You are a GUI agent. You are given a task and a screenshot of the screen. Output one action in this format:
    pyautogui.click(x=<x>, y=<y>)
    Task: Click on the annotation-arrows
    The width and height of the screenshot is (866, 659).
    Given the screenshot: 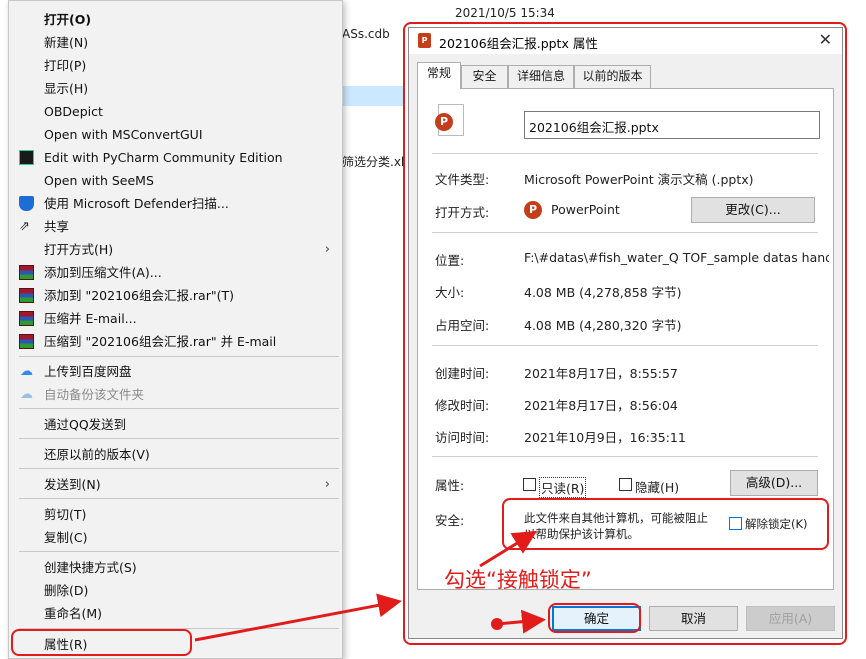 What is the action you would take?
    pyautogui.click(x=370, y=586)
    